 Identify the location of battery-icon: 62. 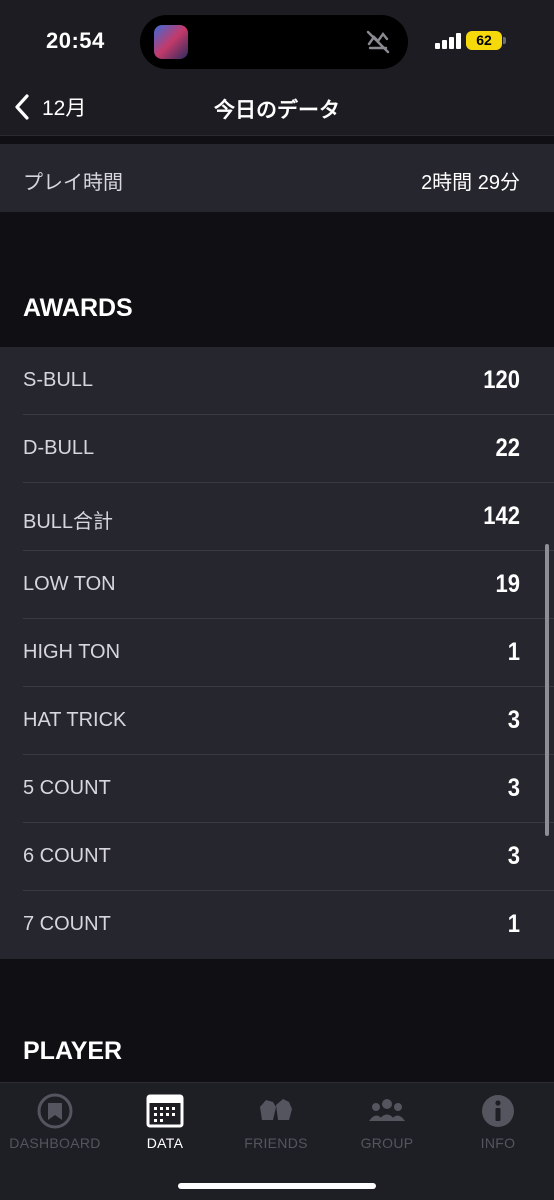
(486, 40).